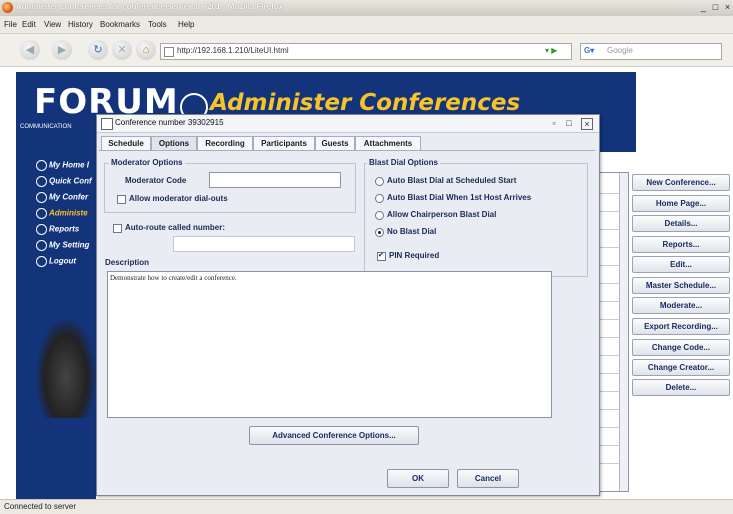 The image size is (733, 514). What do you see at coordinates (57, 229) in the screenshot?
I see `nav-item-reports: Reports` at bounding box center [57, 229].